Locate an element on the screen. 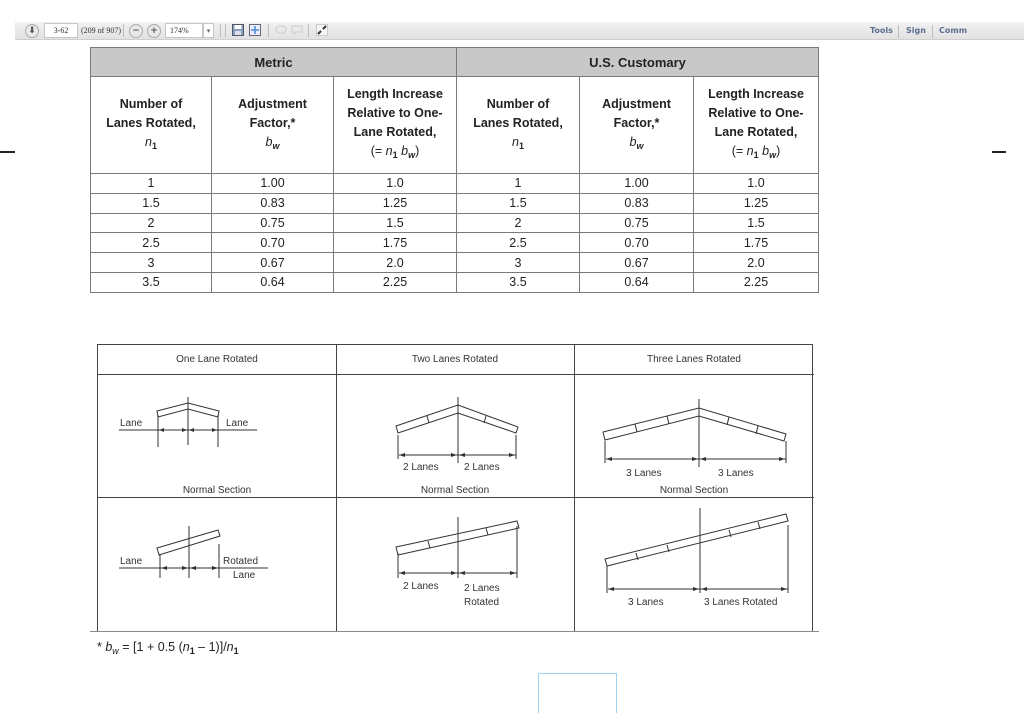  selection-box is located at coordinates (577, 693).